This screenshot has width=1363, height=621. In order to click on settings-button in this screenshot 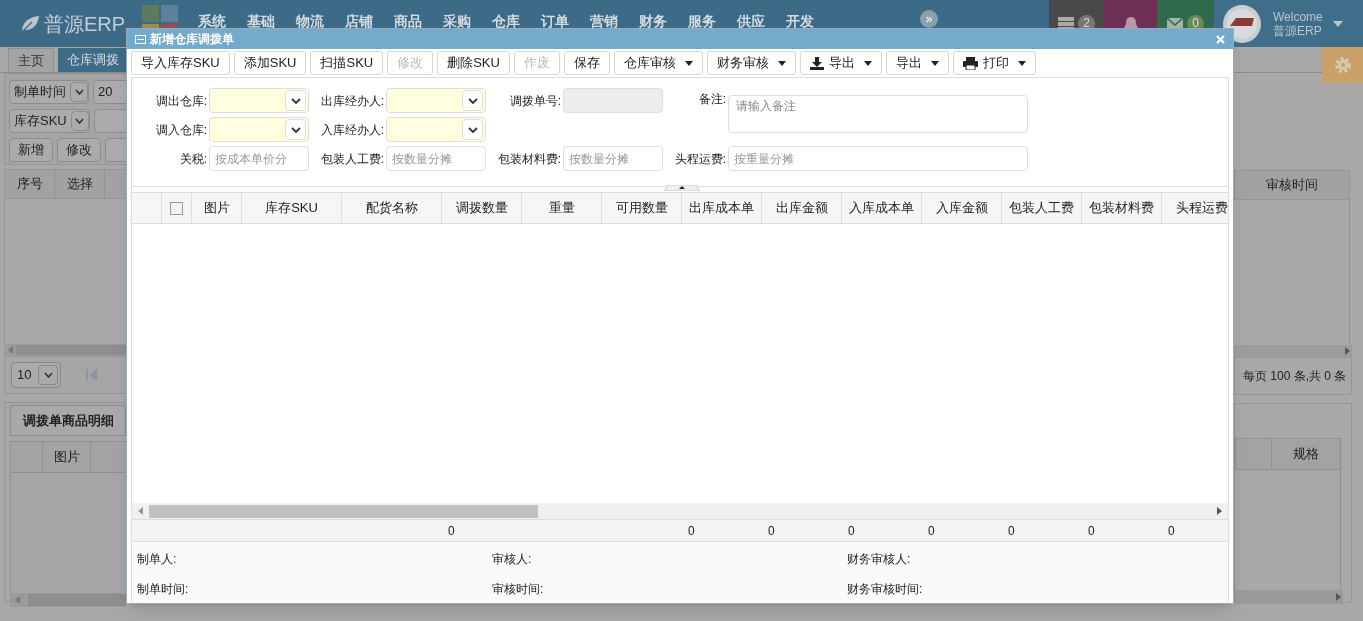, I will do `click(1342, 65)`.